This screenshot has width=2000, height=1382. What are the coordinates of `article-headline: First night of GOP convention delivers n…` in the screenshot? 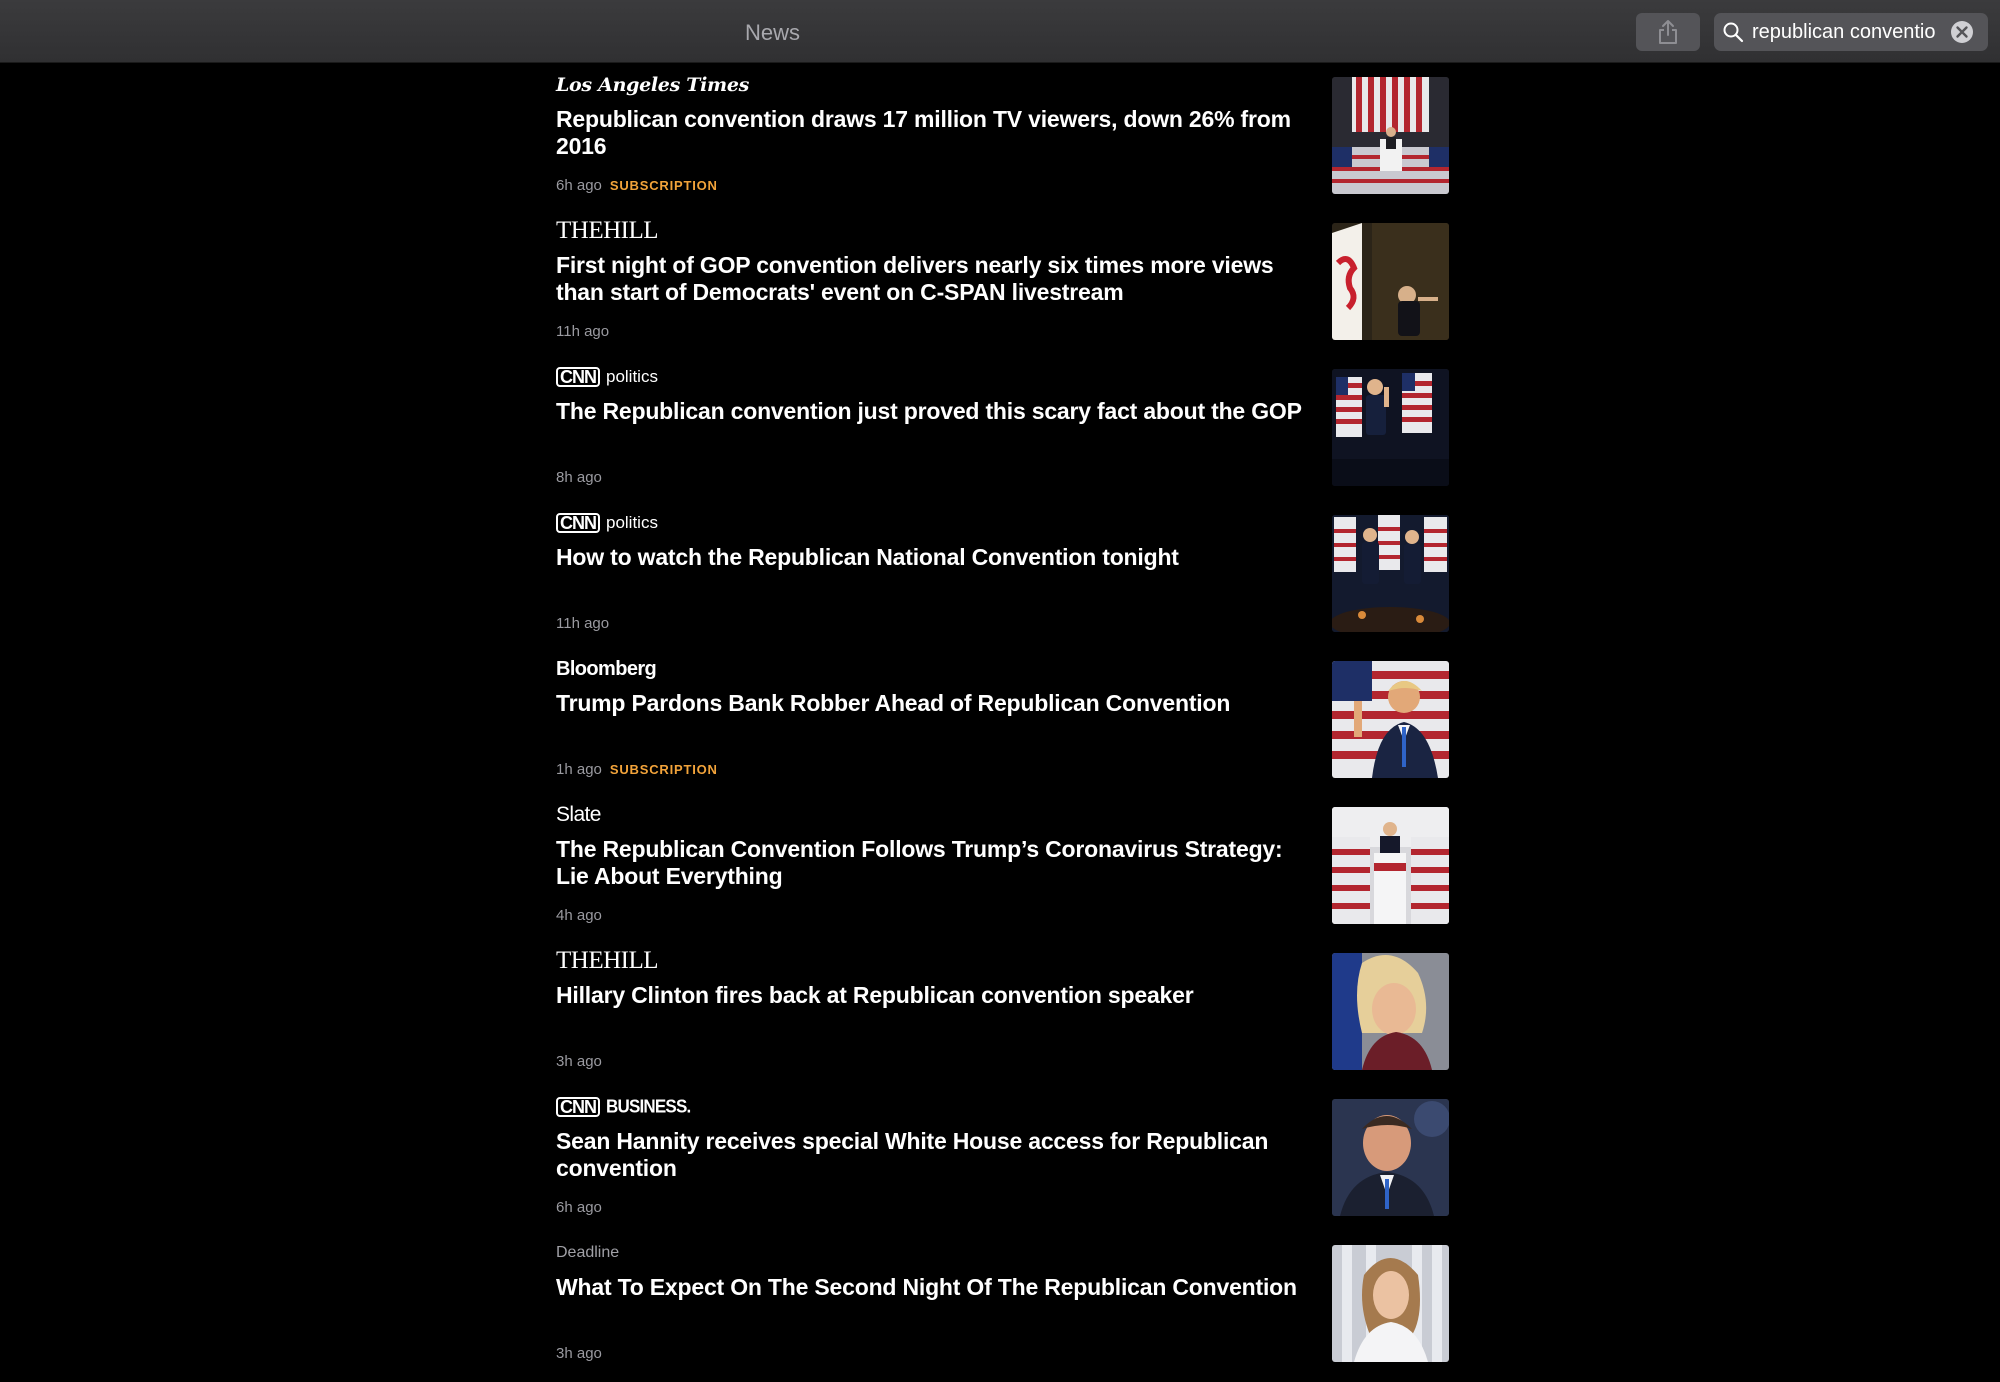 It's located at (936, 279).